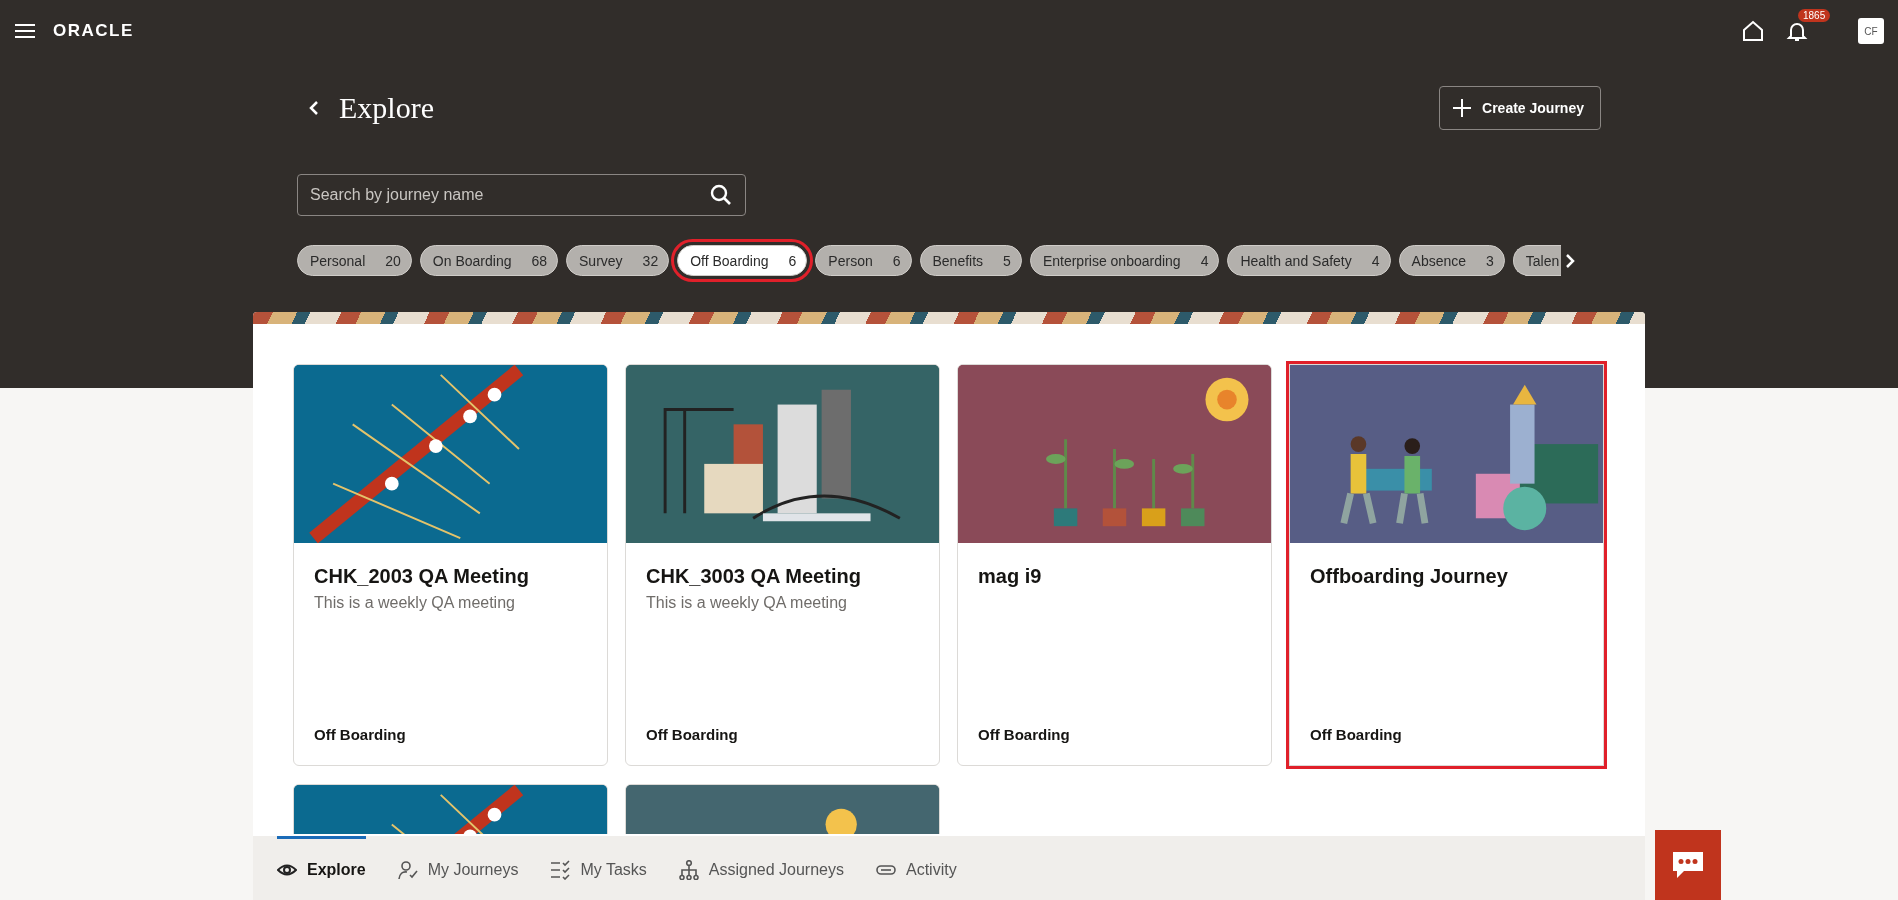 Image resolution: width=1898 pixels, height=900 pixels. What do you see at coordinates (1797, 31) in the screenshot?
I see `notification-bell-icon` at bounding box center [1797, 31].